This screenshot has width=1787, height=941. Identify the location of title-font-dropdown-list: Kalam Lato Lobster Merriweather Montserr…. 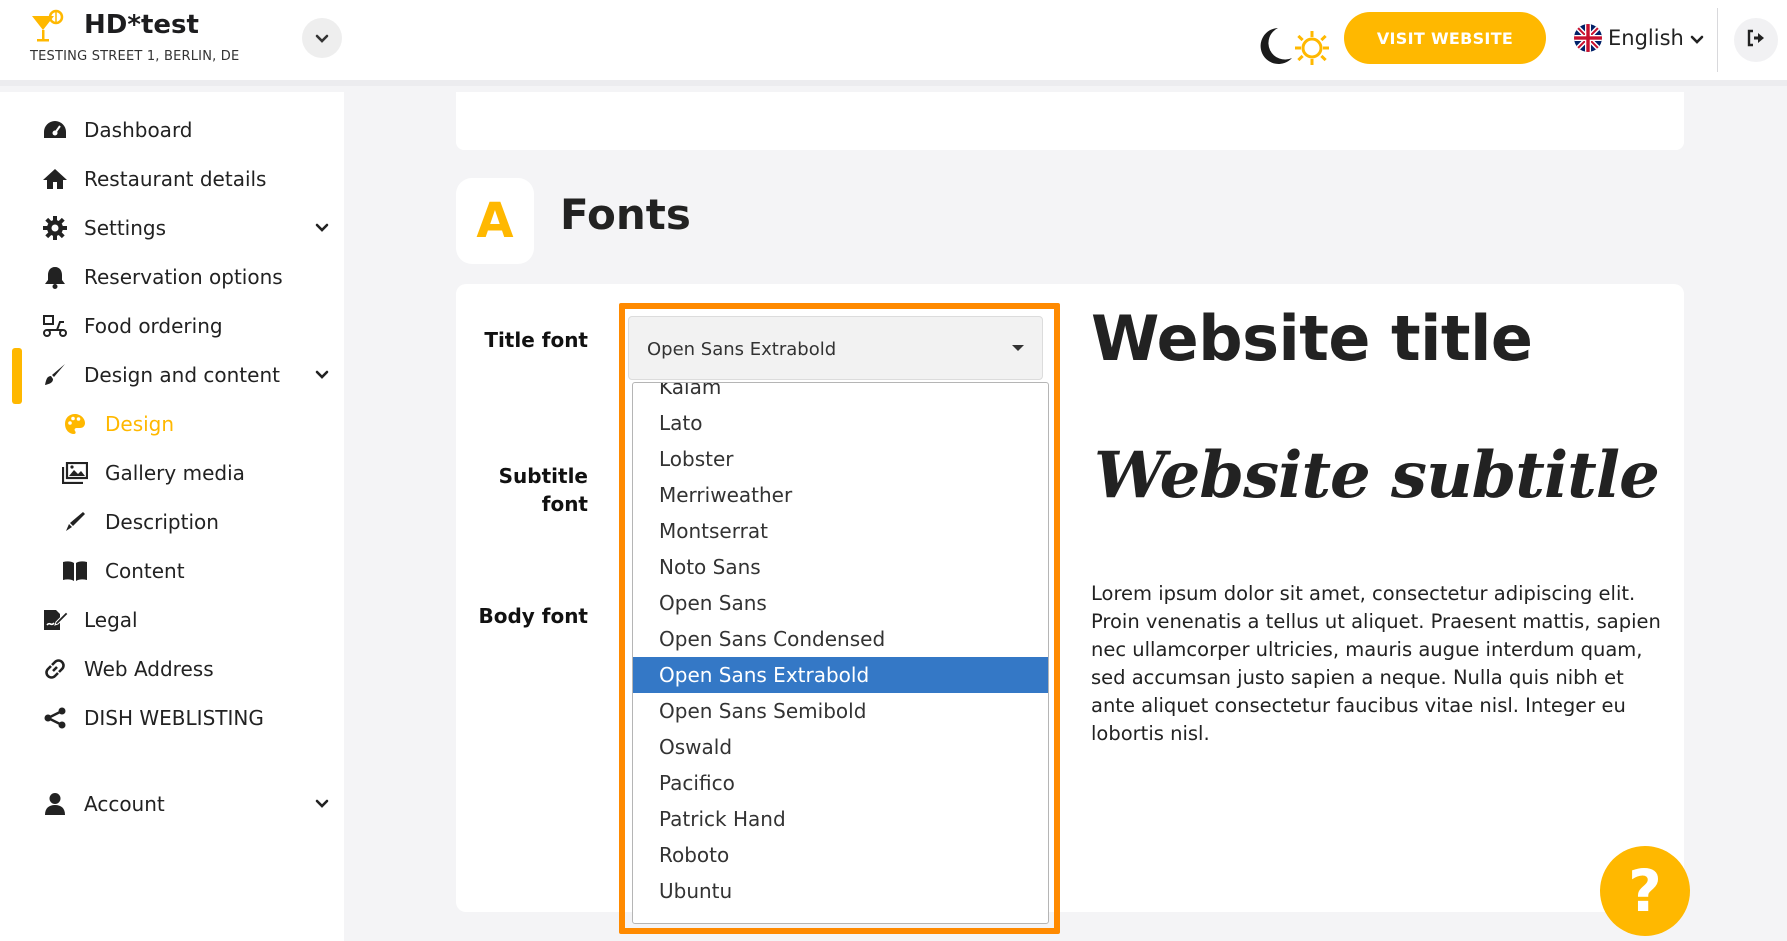
(840, 653).